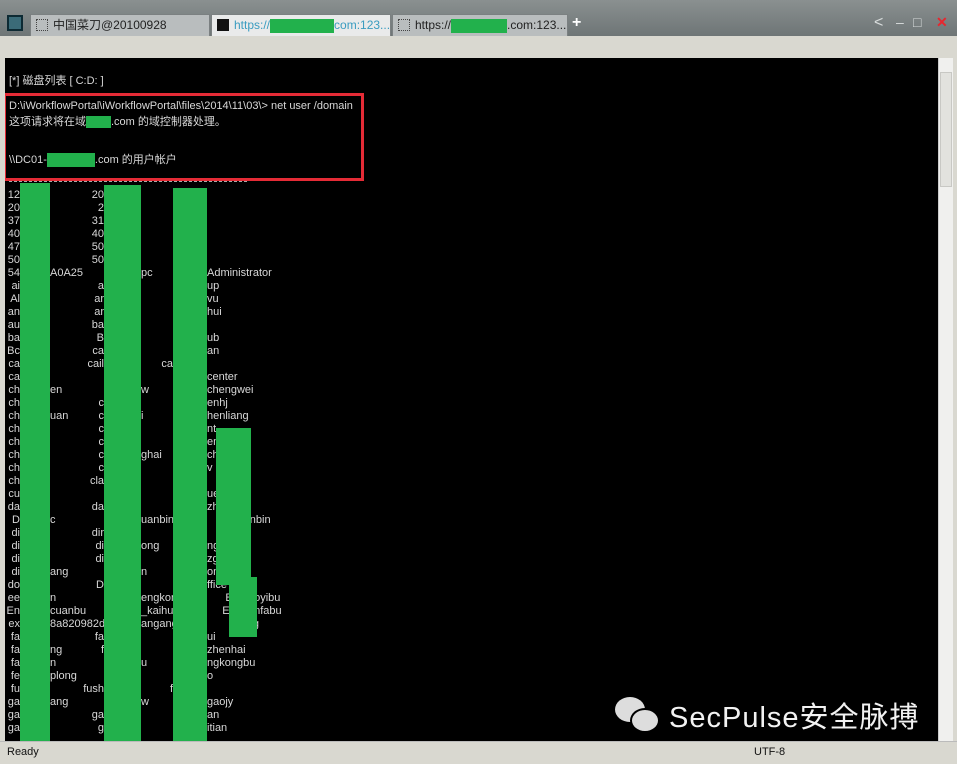 This screenshot has width=957, height=764. What do you see at coordinates (213, 299) in the screenshot?
I see `user-name-fragment: vu` at bounding box center [213, 299].